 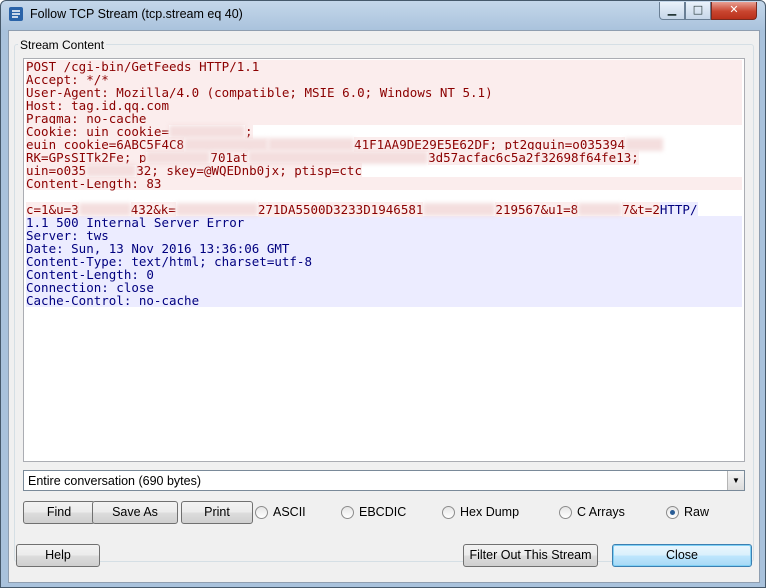 I want to click on find-button: Find, so click(x=59, y=512).